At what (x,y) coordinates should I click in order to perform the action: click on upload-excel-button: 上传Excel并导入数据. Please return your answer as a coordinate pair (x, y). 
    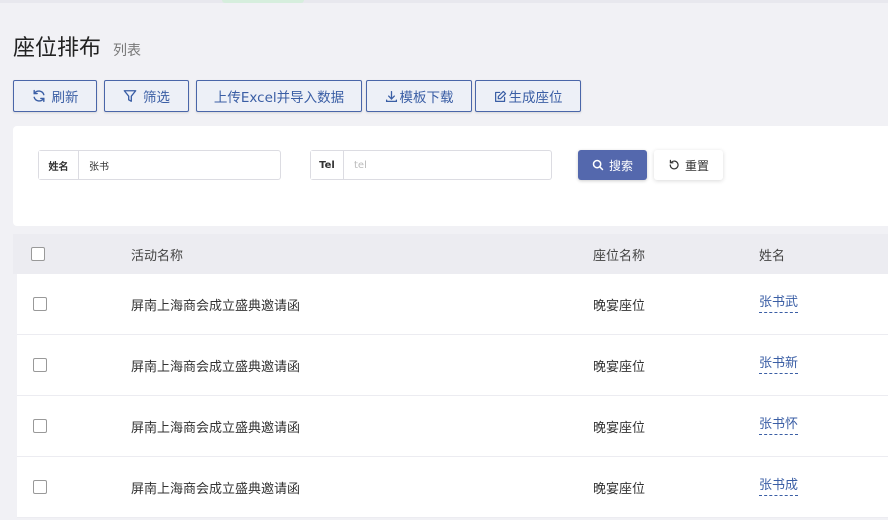
    Looking at the image, I should click on (279, 96).